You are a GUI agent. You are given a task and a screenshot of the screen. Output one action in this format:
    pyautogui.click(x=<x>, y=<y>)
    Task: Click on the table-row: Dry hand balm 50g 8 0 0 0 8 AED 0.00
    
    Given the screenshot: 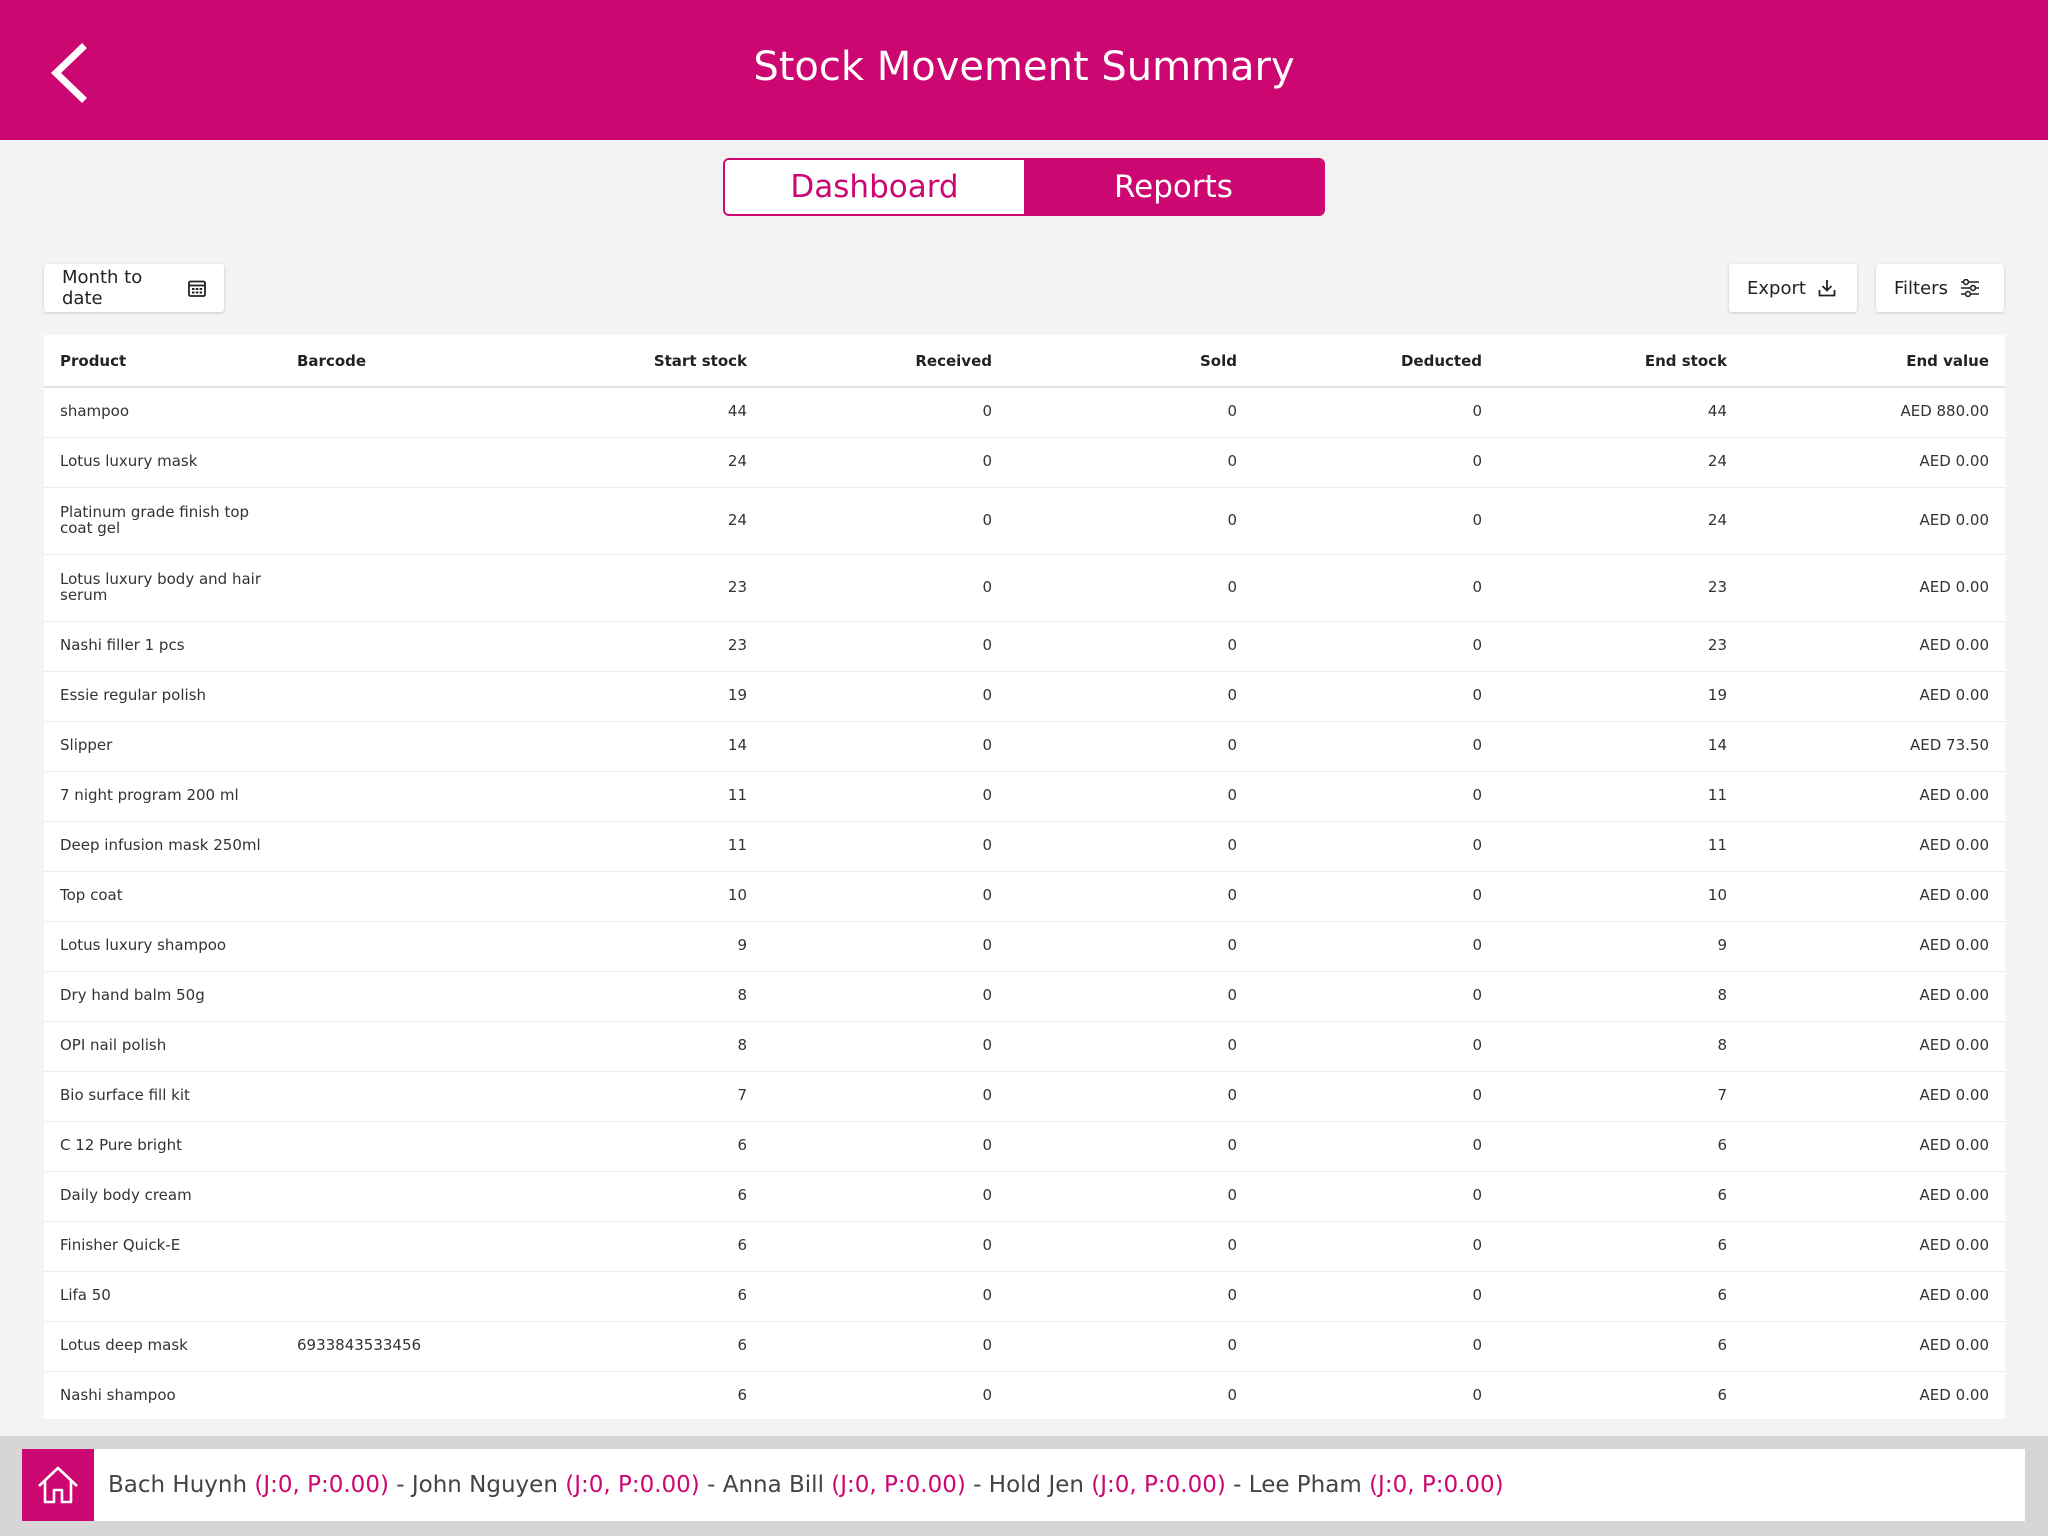 What is the action you would take?
    pyautogui.click(x=1024, y=996)
    